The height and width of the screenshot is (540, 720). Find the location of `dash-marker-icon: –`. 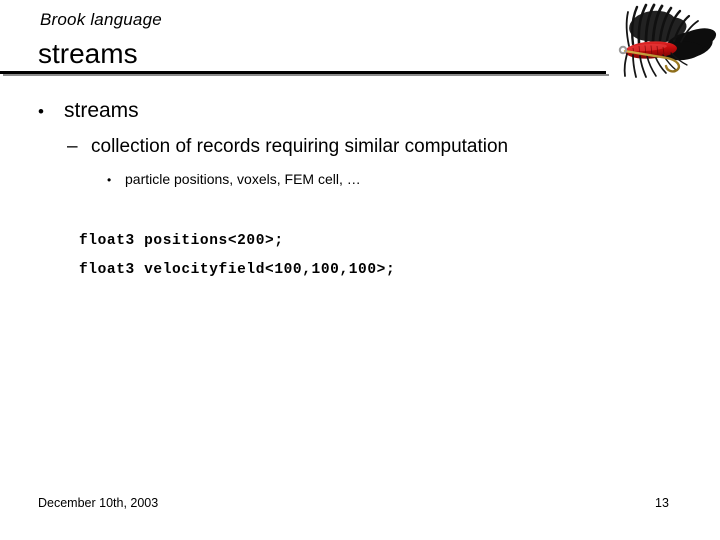

dash-marker-icon: – is located at coordinates (72, 146).